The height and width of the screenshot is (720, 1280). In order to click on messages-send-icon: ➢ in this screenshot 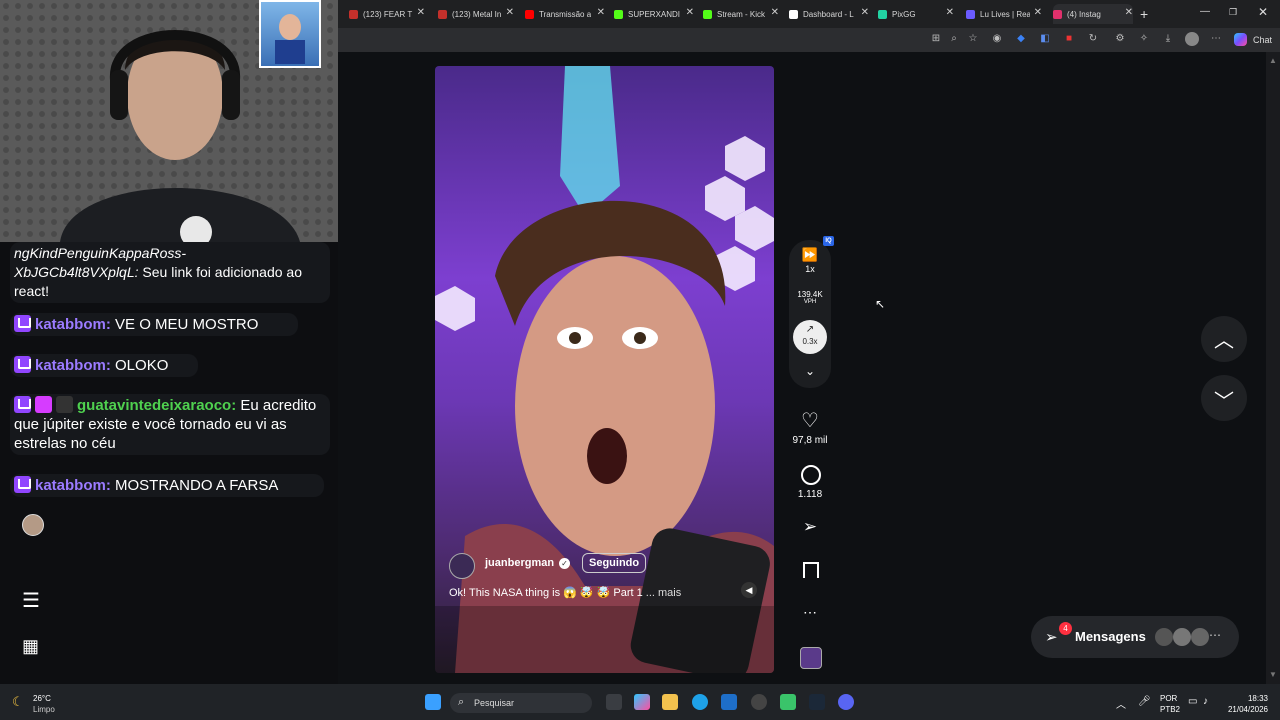, I will do `click(1051, 637)`.